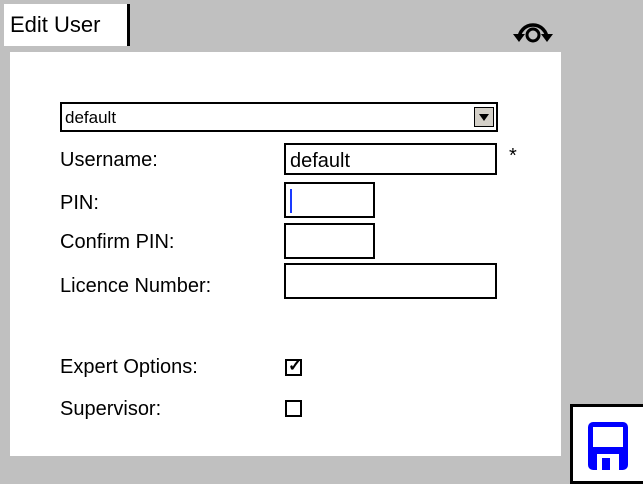 The height and width of the screenshot is (484, 643). Describe the element at coordinates (321, 24) in the screenshot. I see `tab-bar: Edit User` at that location.